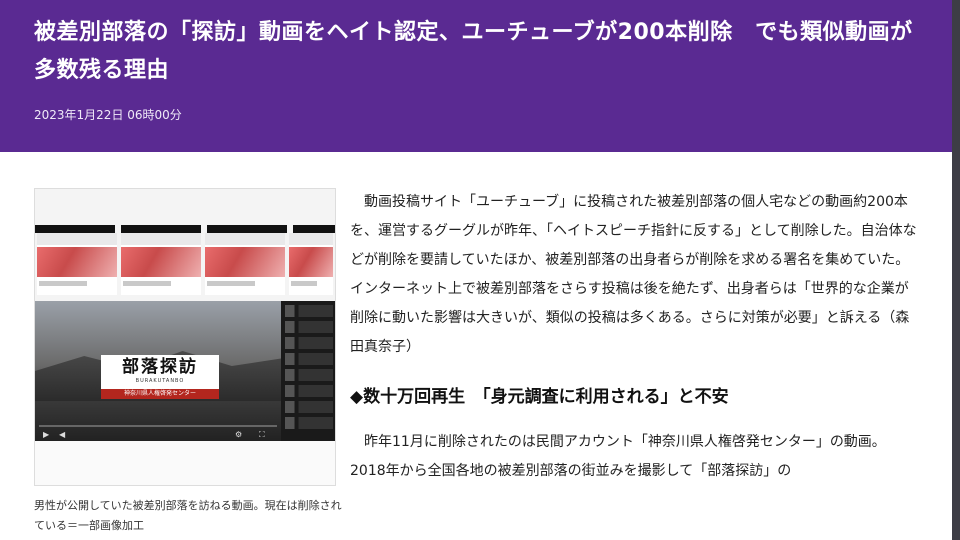 The width and height of the screenshot is (960, 540). I want to click on thumbnail-strip, so click(185, 245).